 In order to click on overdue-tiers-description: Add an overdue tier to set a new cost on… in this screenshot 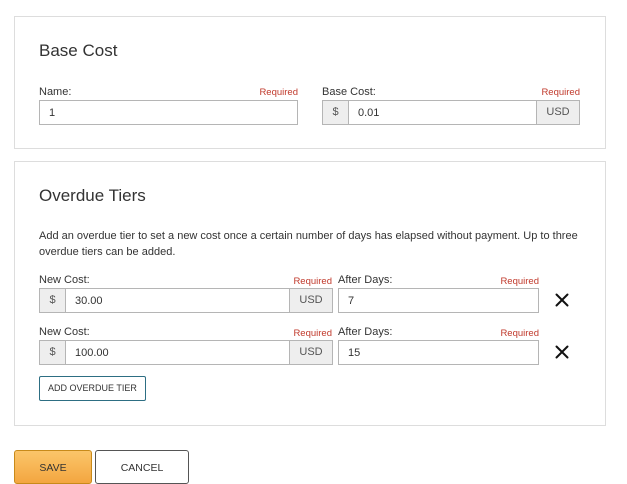, I will do `click(308, 244)`.